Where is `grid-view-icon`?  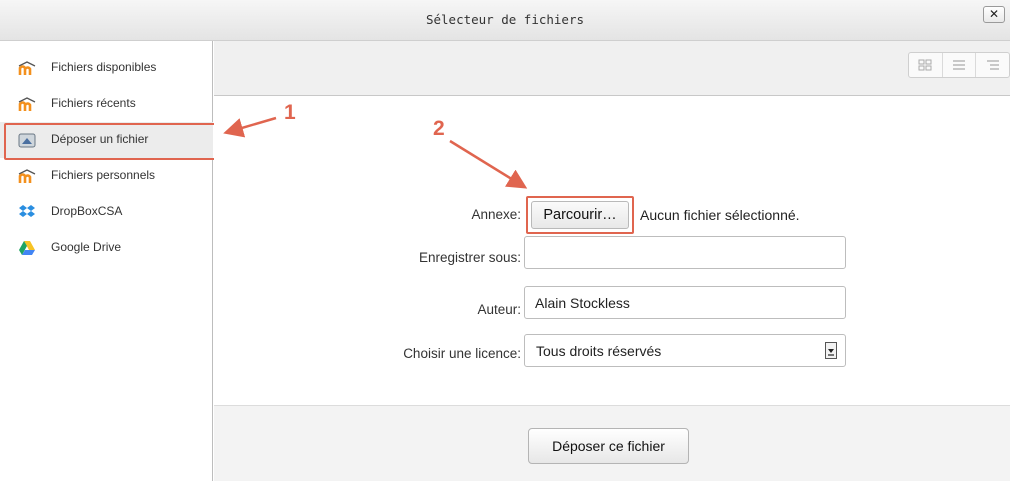
grid-view-icon is located at coordinates (925, 65).